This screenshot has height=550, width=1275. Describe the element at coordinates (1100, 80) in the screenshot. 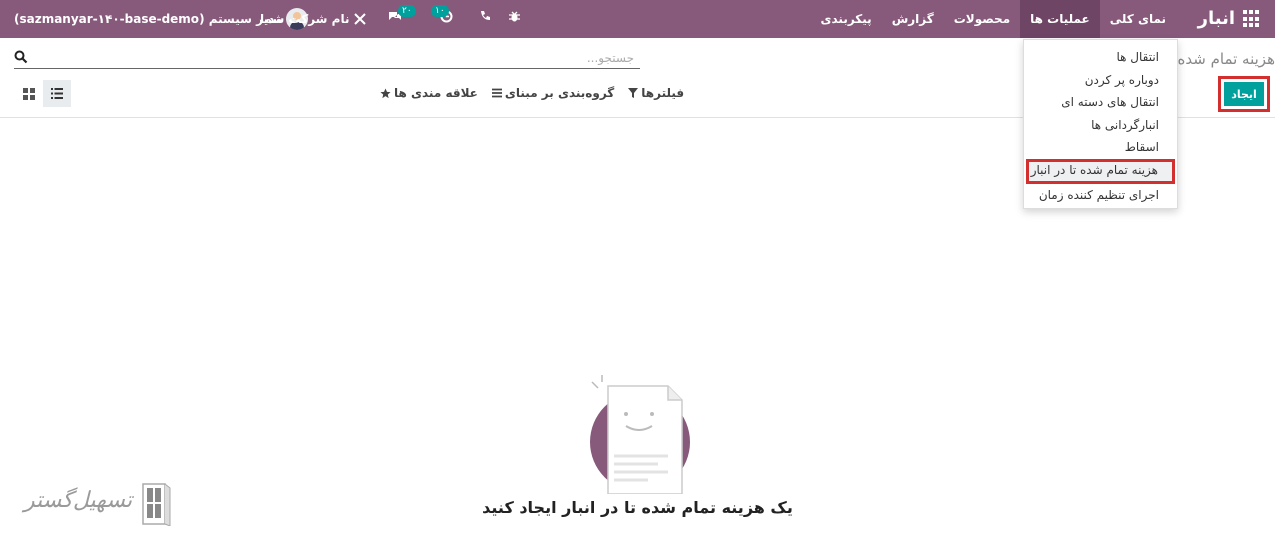

I see `dropdown-item-replenishment: دوباره پر کردن` at that location.